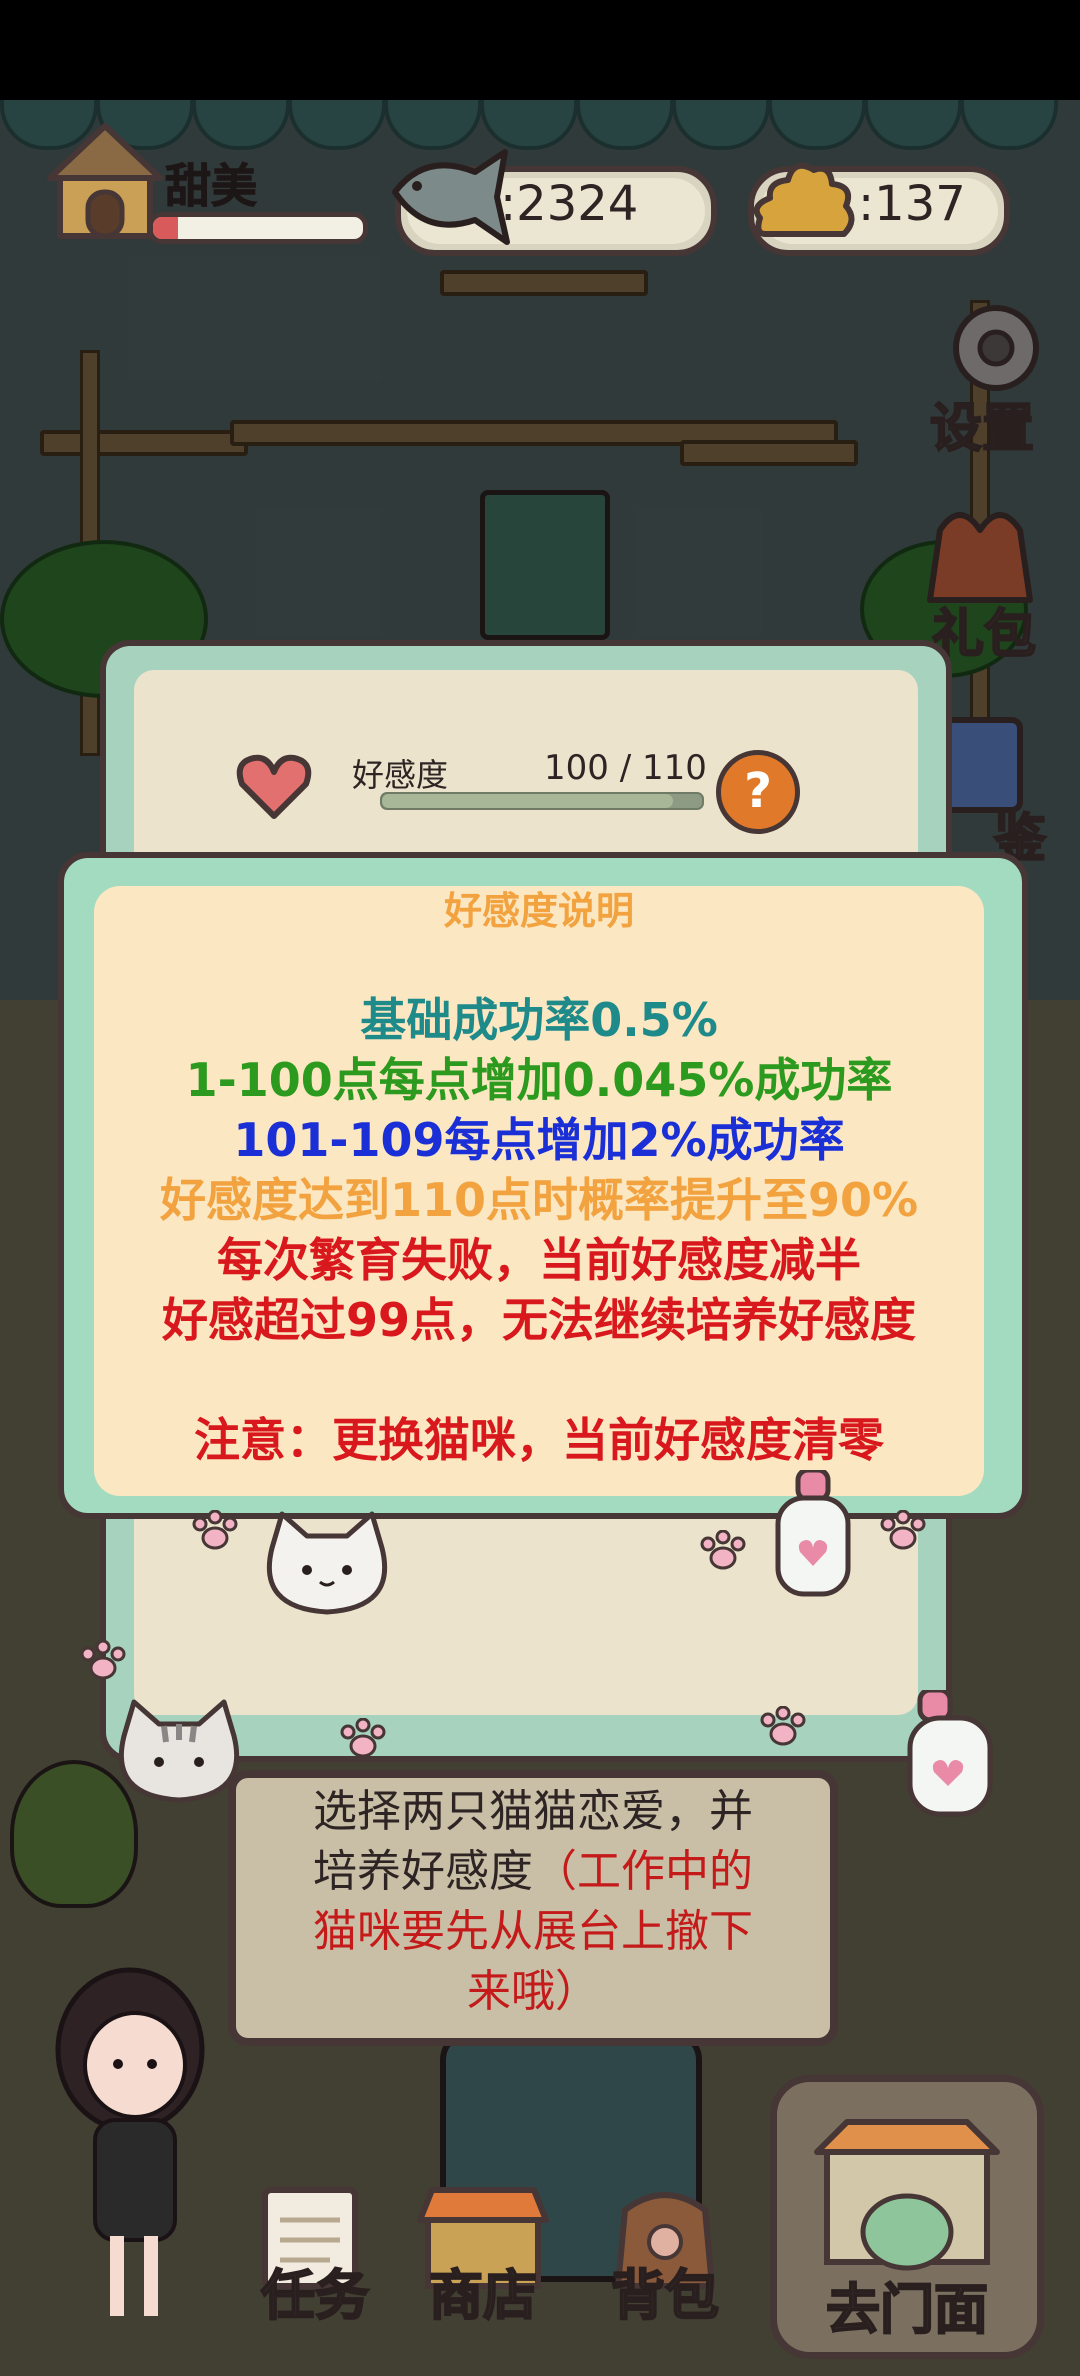 This screenshot has height=2376, width=1080. Describe the element at coordinates (327, 1563) in the screenshot. I see `white-cat-decoration` at that location.